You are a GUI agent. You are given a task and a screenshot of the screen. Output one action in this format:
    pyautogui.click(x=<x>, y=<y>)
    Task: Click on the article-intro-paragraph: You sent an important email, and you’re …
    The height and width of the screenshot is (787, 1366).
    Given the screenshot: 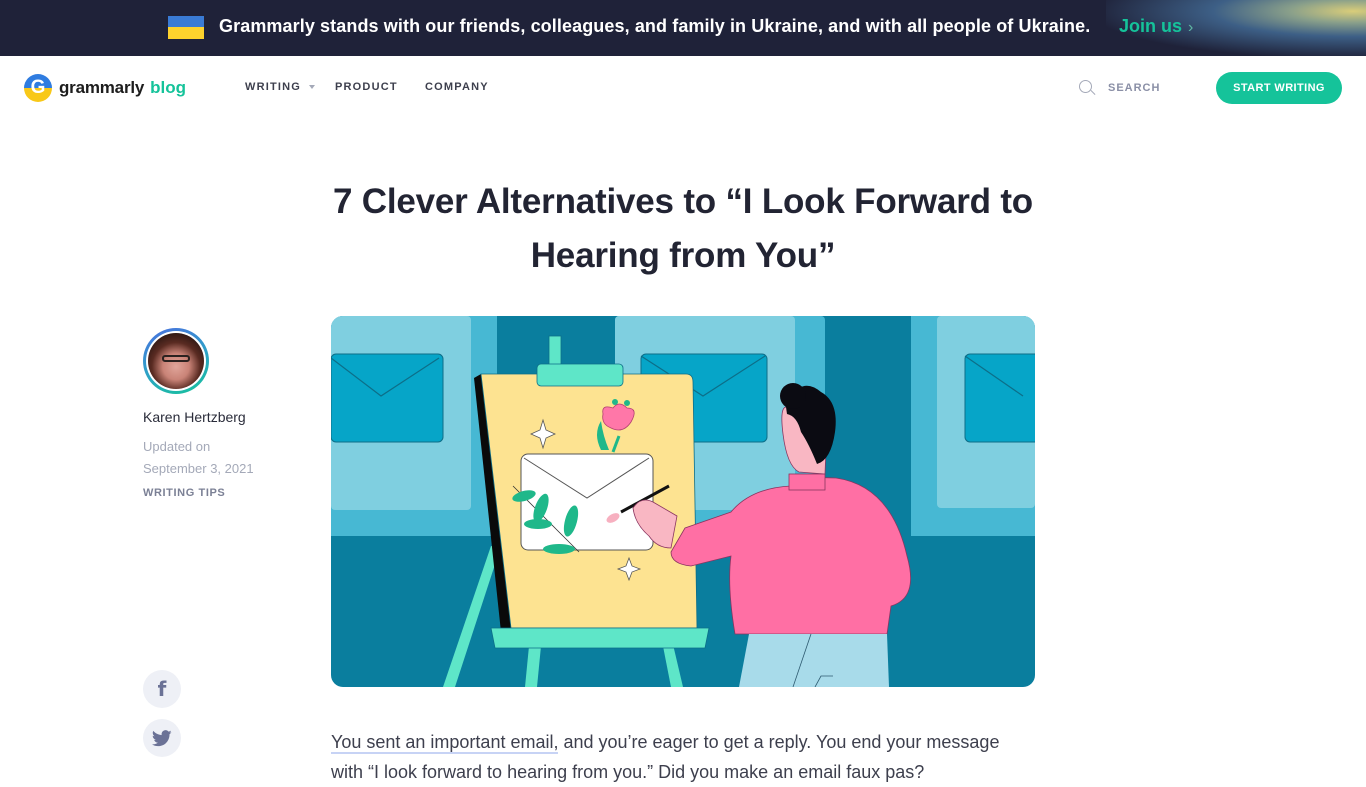 What is the action you would take?
    pyautogui.click(x=683, y=757)
    